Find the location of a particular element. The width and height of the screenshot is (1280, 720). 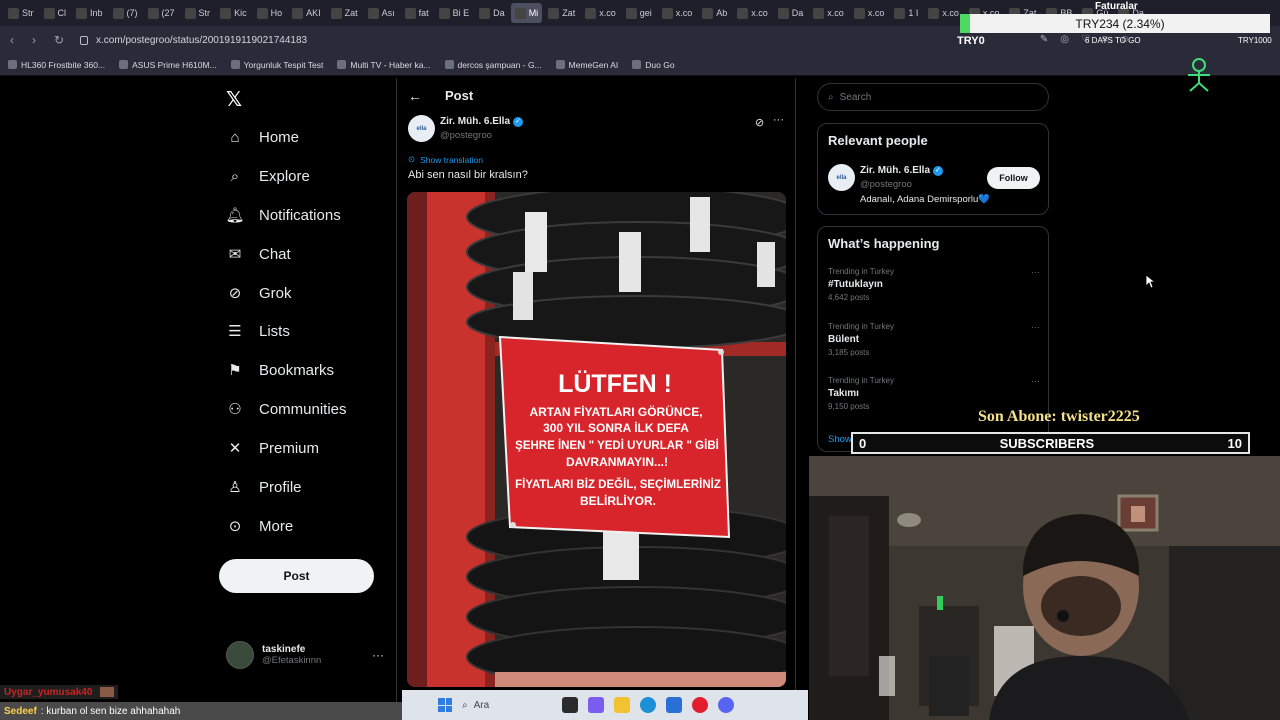

chat-message: Uygar_yumusak40 is located at coordinates (59, 692).